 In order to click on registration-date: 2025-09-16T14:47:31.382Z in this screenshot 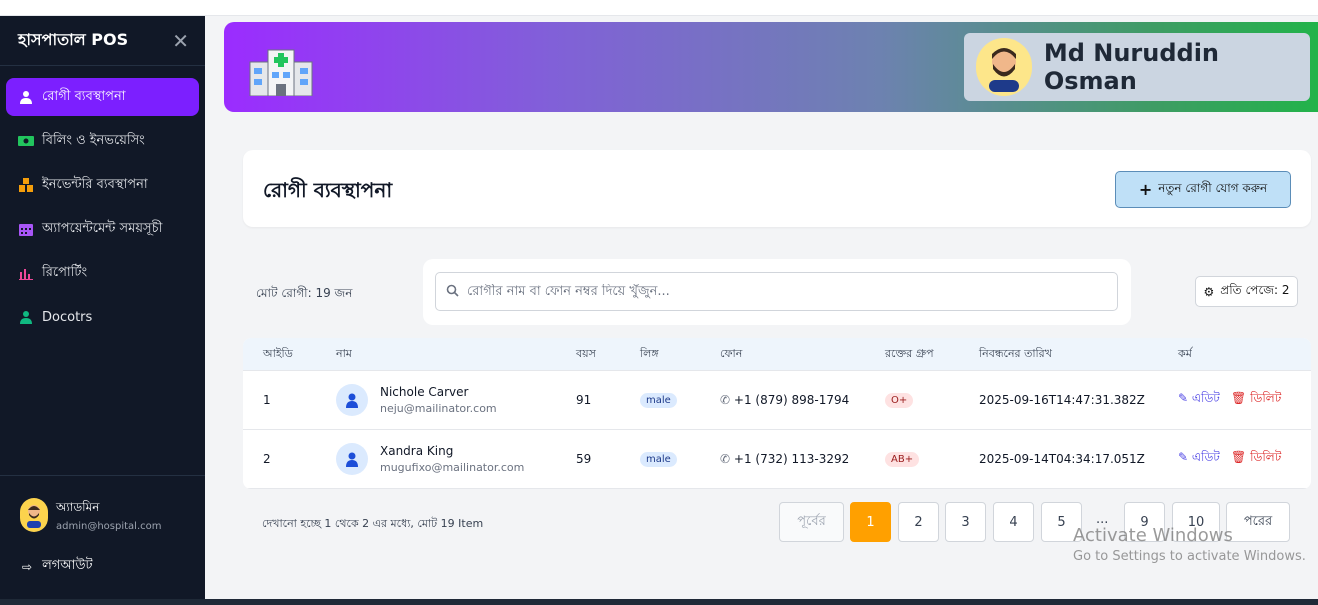, I will do `click(1062, 400)`.